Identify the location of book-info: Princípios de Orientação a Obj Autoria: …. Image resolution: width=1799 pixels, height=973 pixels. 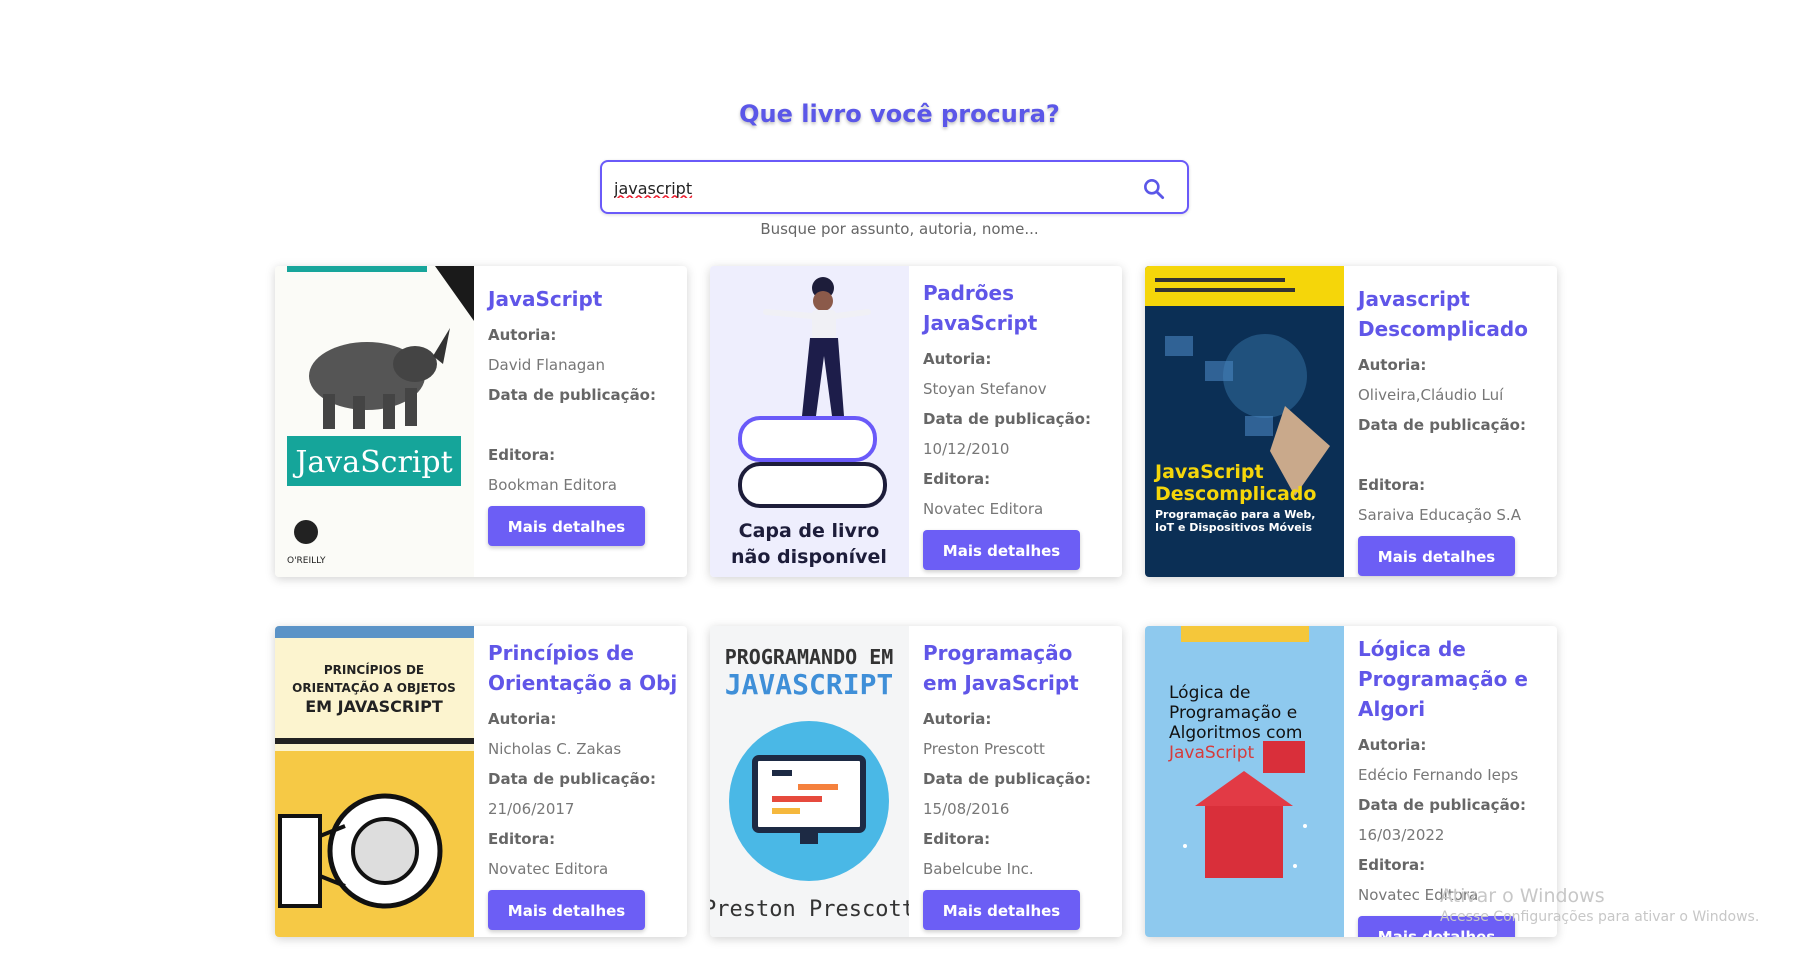
(583, 784).